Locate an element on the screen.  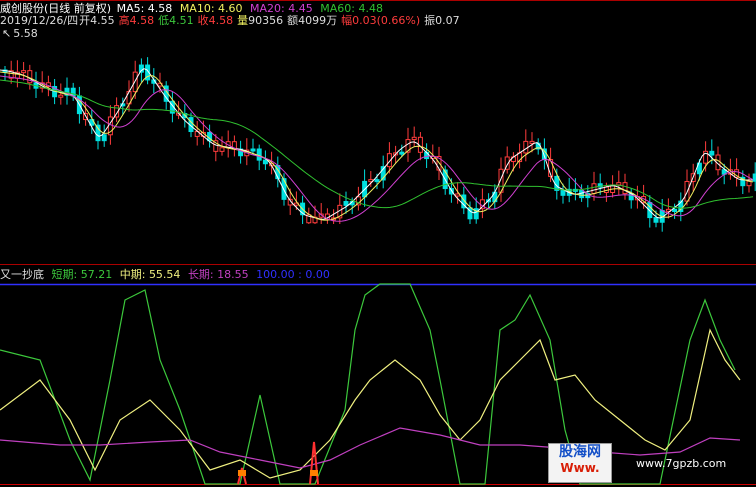
low-label: 低 is located at coordinates (164, 20).